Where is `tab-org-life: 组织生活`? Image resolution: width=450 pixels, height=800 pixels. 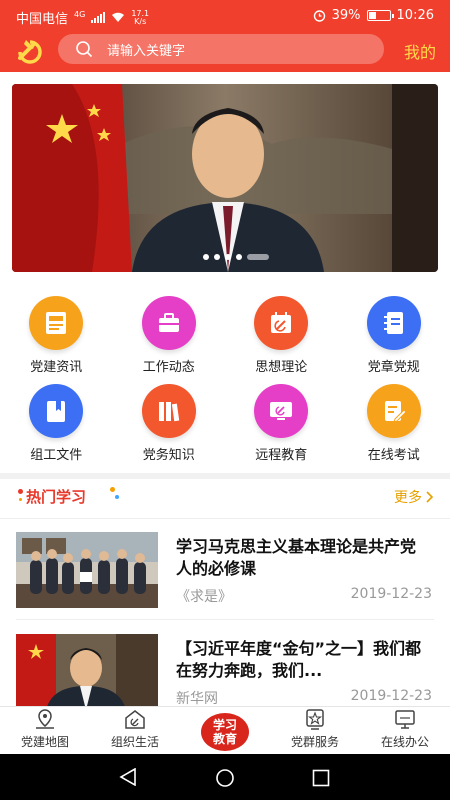 tab-org-life: 组织生活 is located at coordinates (135, 730).